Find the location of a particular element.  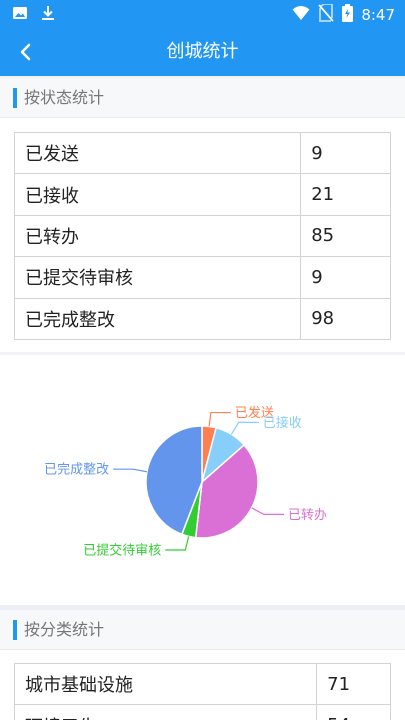

pie-leader-line-received is located at coordinates (244, 428).